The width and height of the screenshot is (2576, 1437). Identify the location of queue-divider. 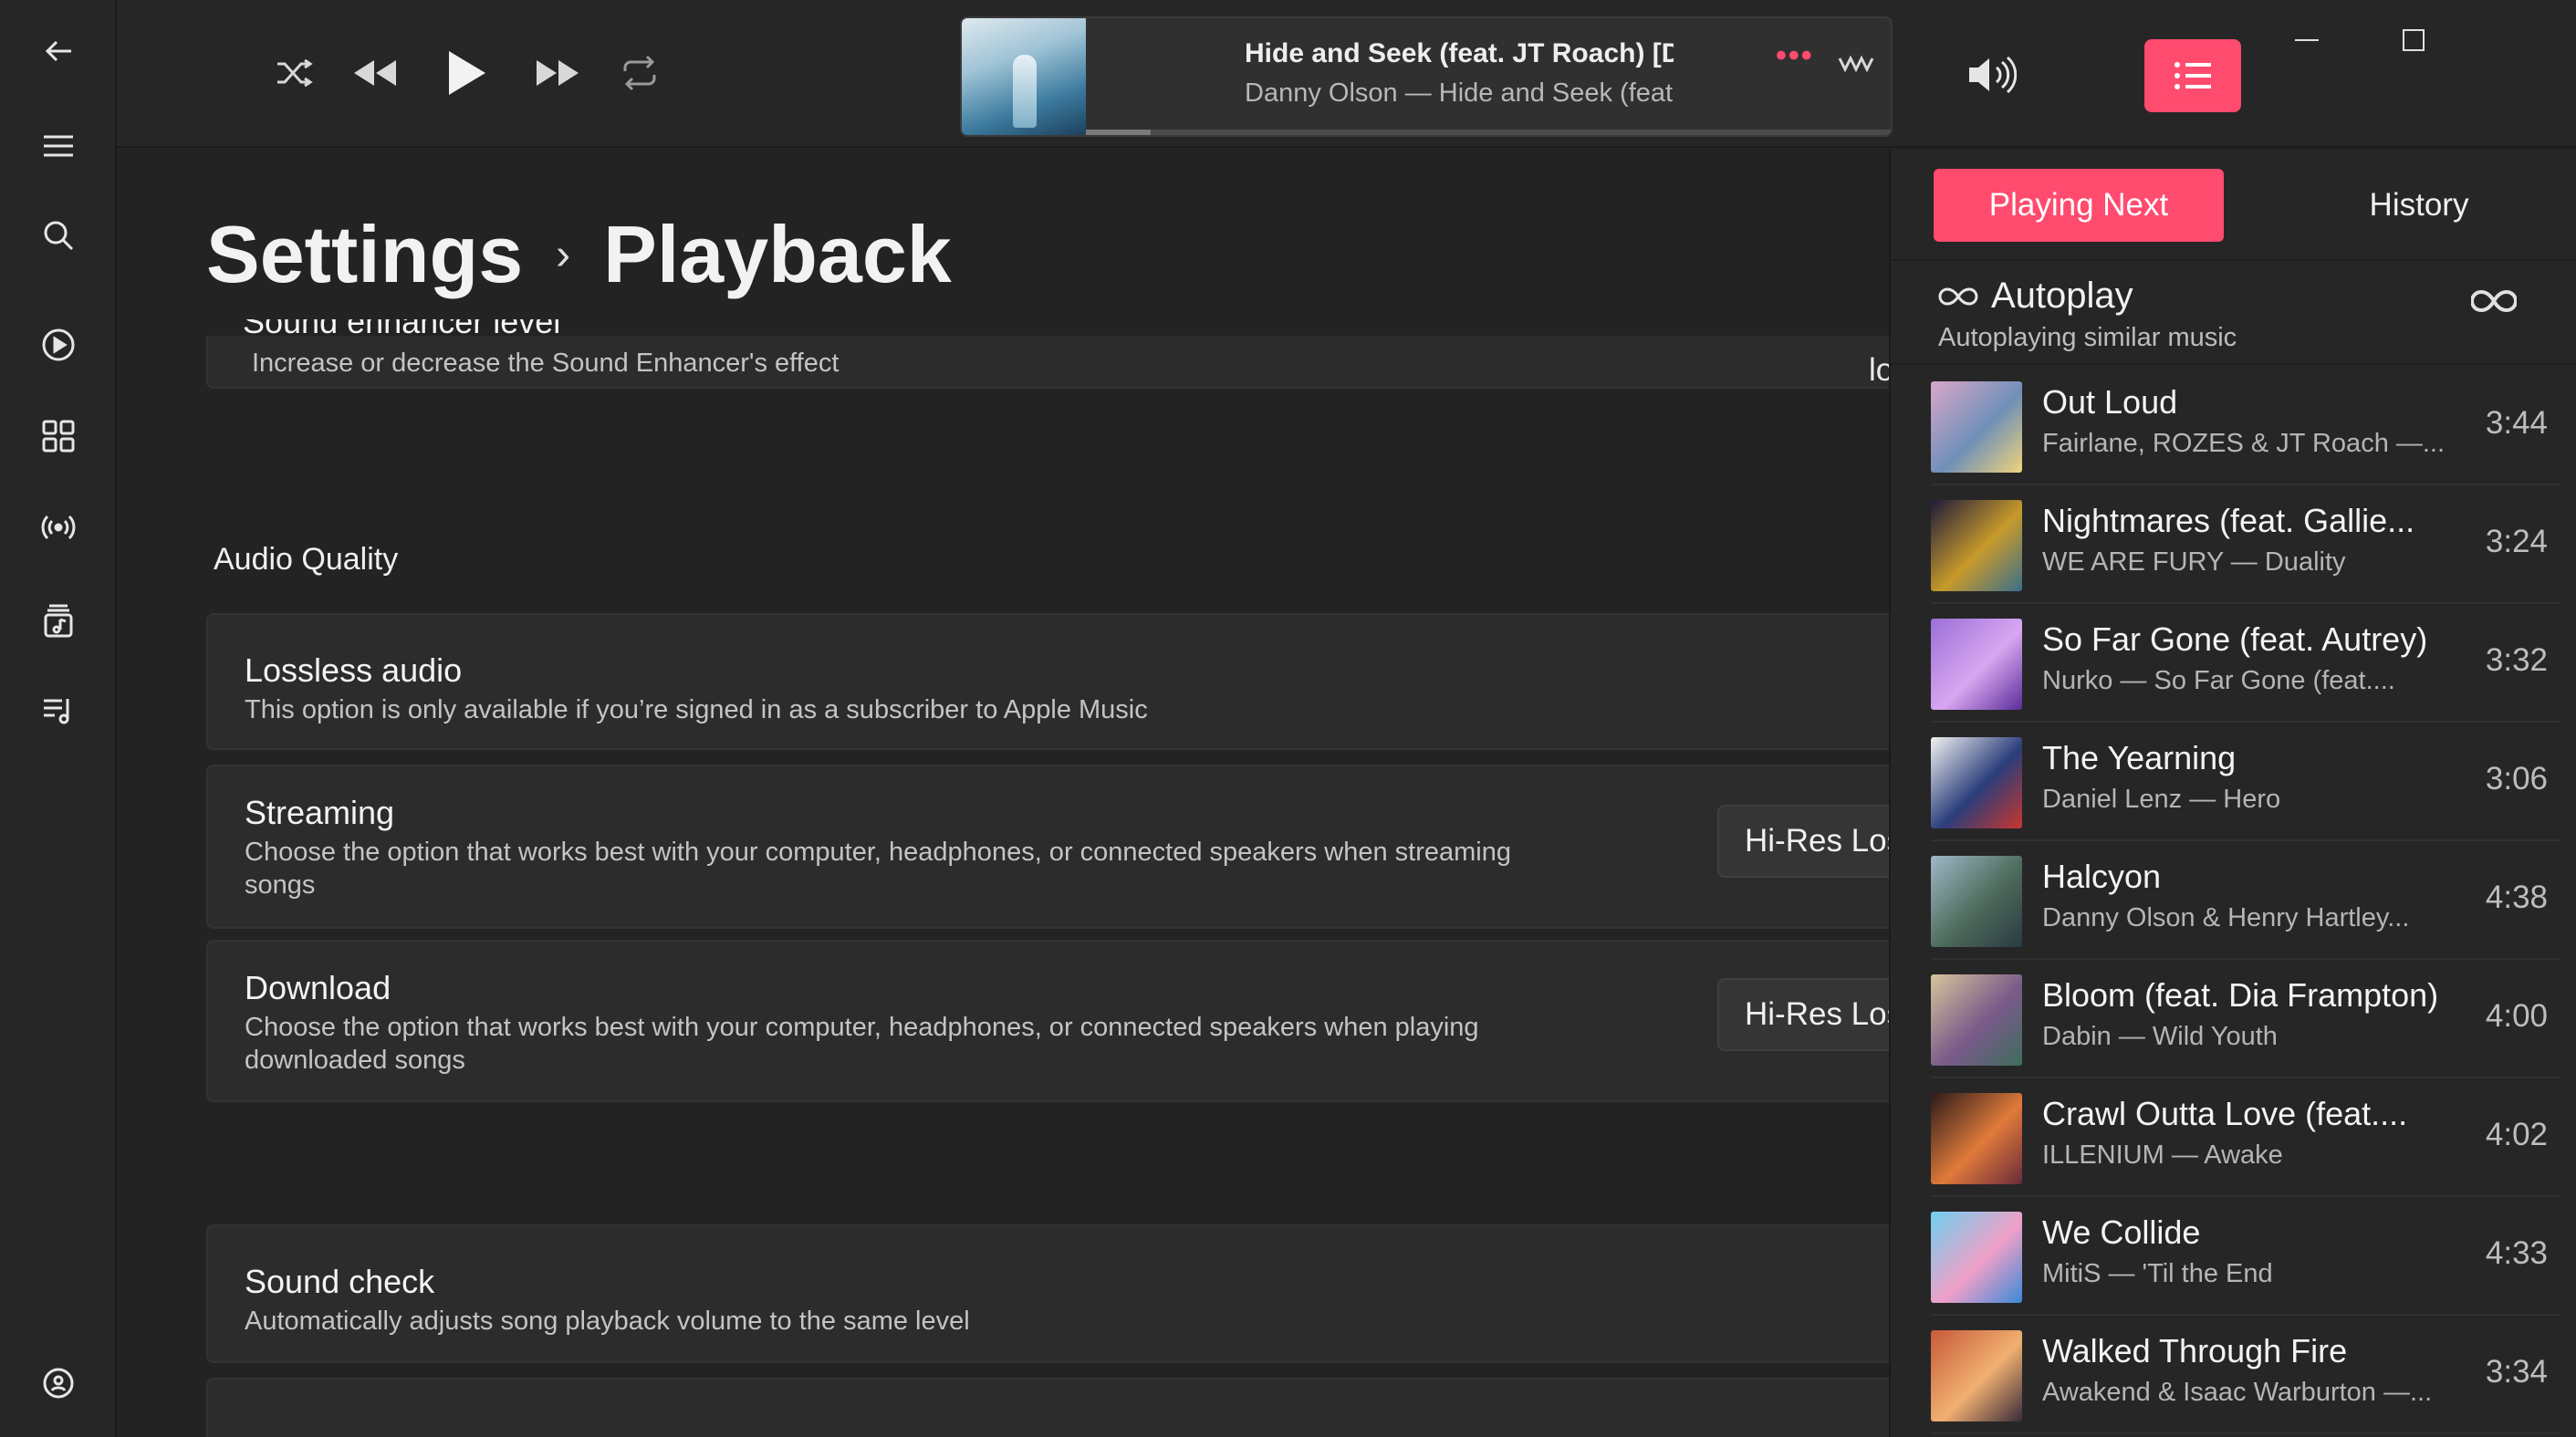
(2233, 260).